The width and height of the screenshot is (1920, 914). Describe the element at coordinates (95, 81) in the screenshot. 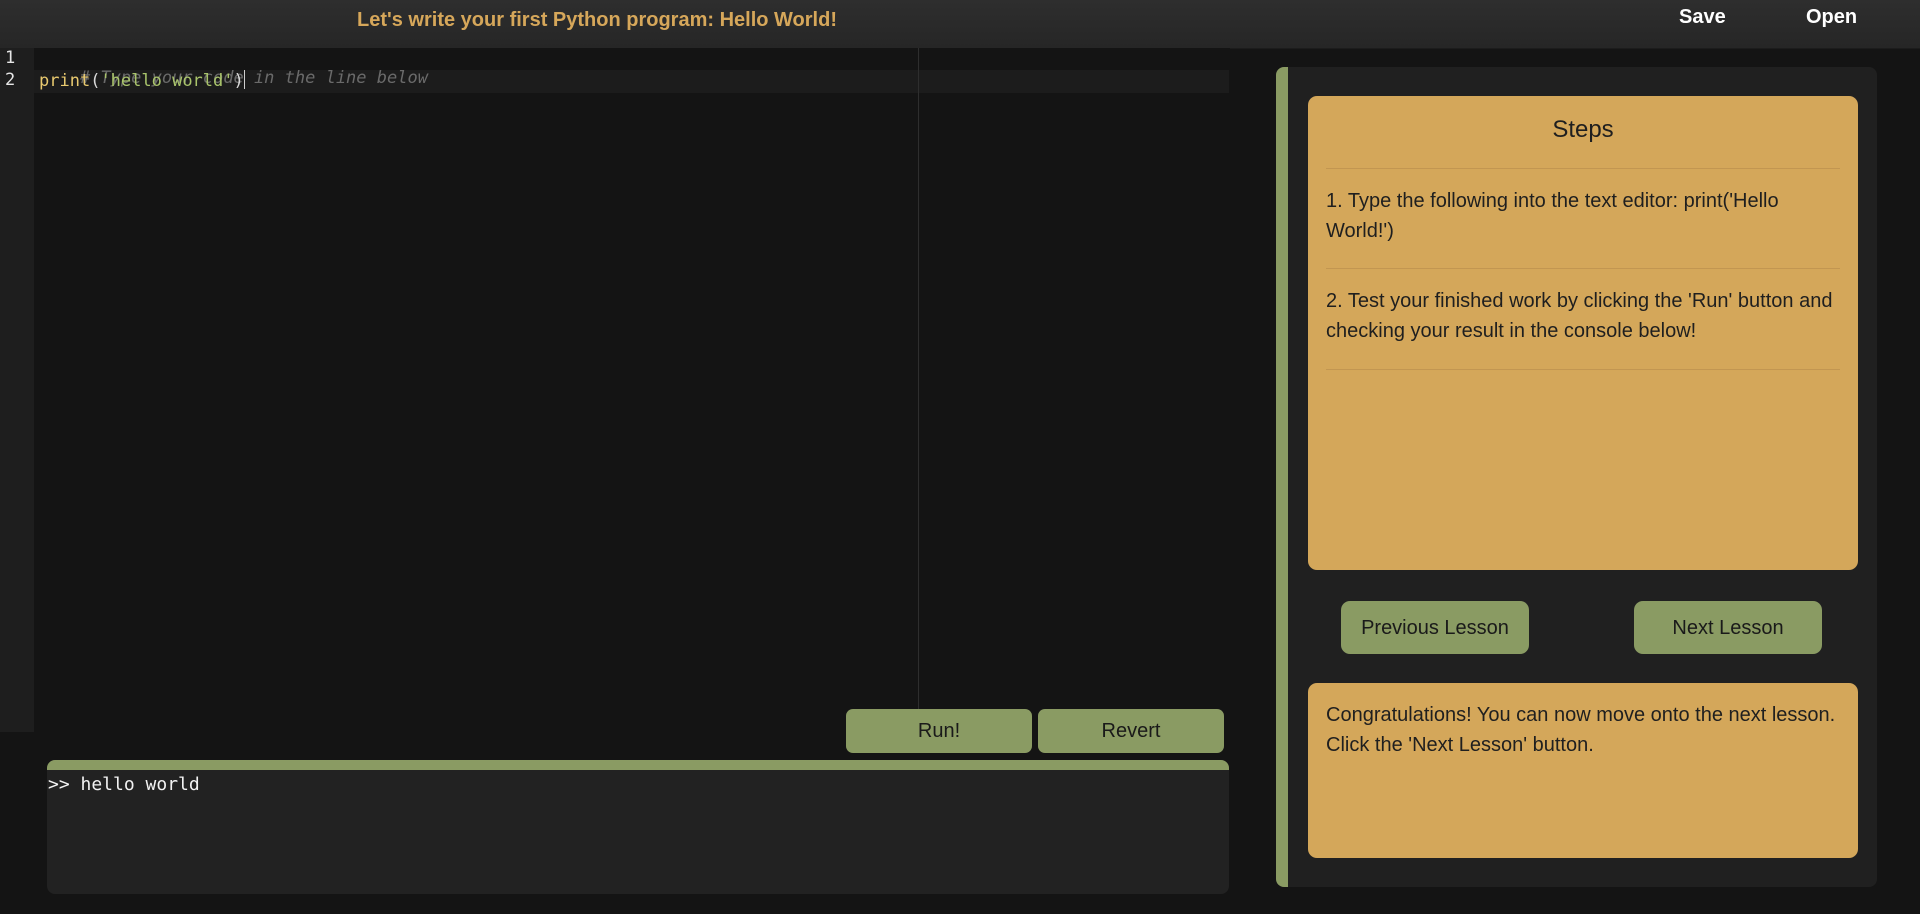

I see `code-open-paren: (` at that location.